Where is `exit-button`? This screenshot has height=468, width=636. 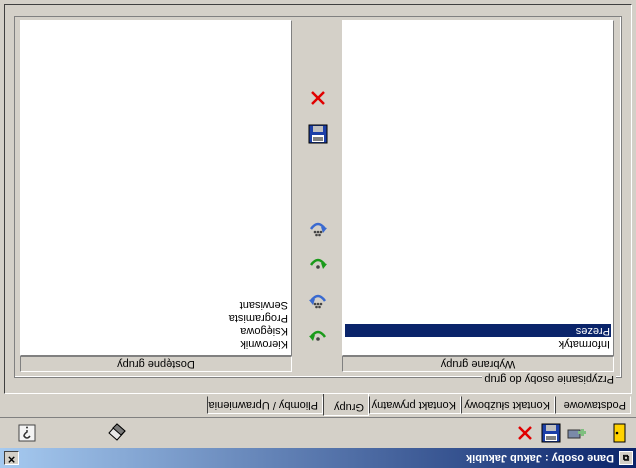
exit-button is located at coordinates (619, 433).